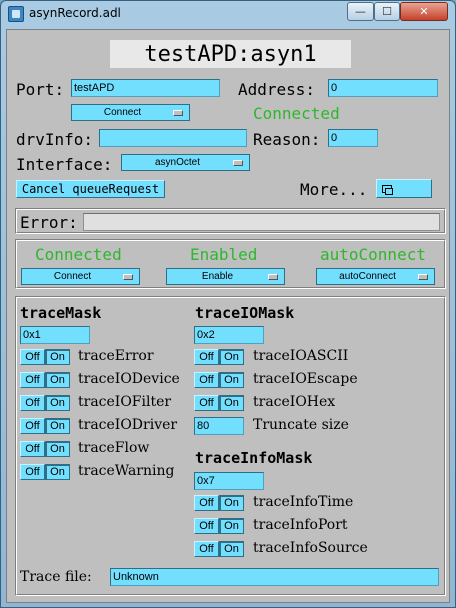 The image size is (456, 608). What do you see at coordinates (301, 356) in the screenshot?
I see `trace-ioascii-label: traceIOASCII` at bounding box center [301, 356].